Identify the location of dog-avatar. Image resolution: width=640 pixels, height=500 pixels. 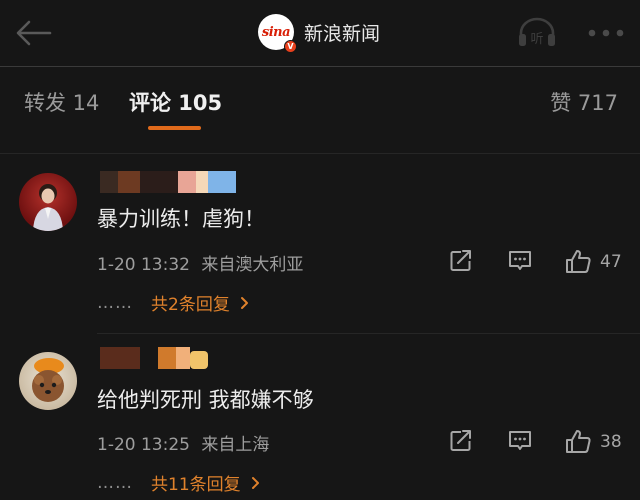
(48, 381).